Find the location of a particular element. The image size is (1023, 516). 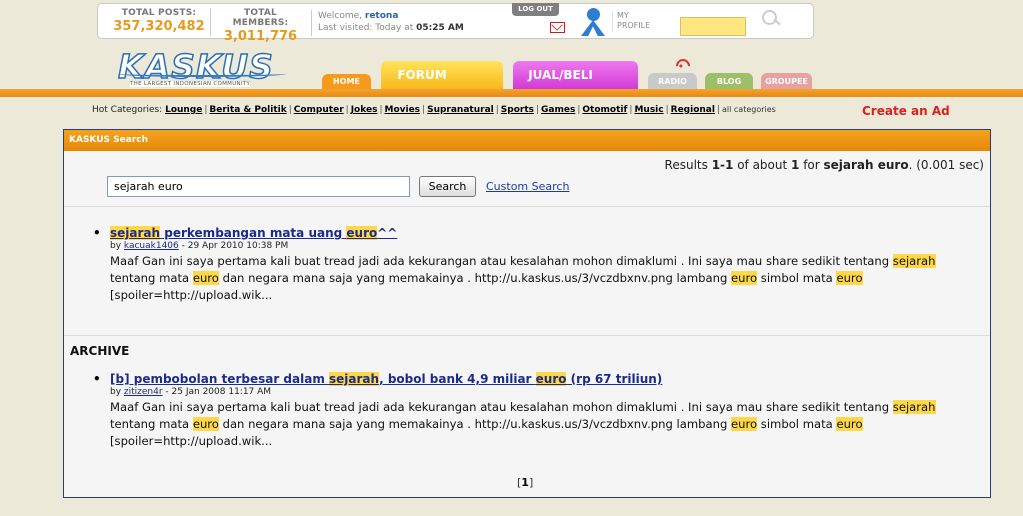

nav-underline-bar is located at coordinates (511, 93).